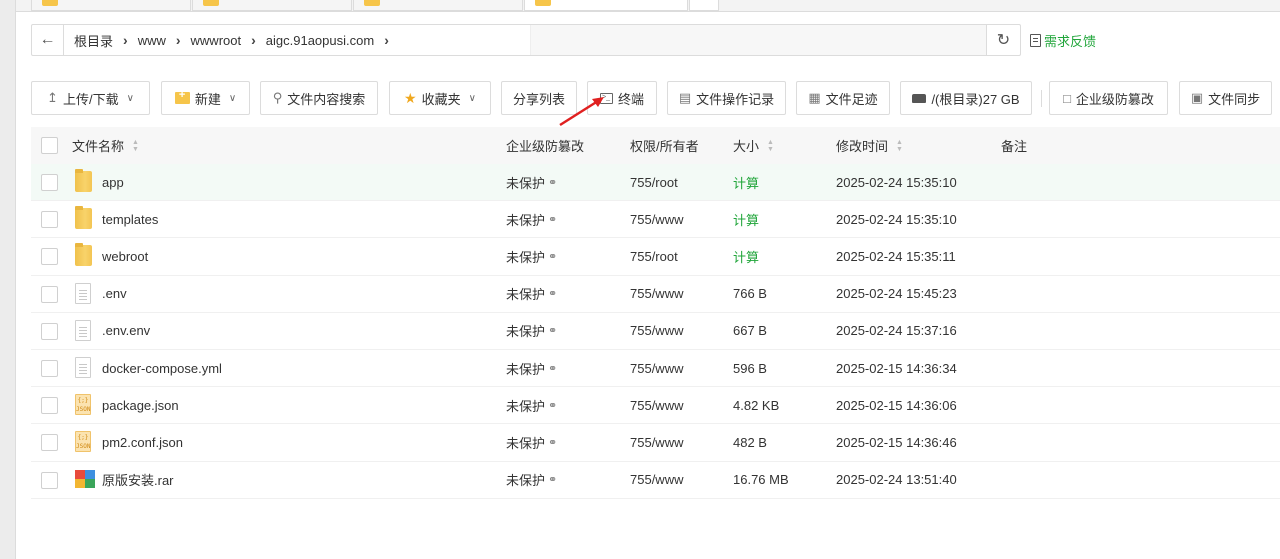 Image resolution: width=1280 pixels, height=559 pixels. I want to click on header-perm-label: 权限/所有者, so click(664, 146).